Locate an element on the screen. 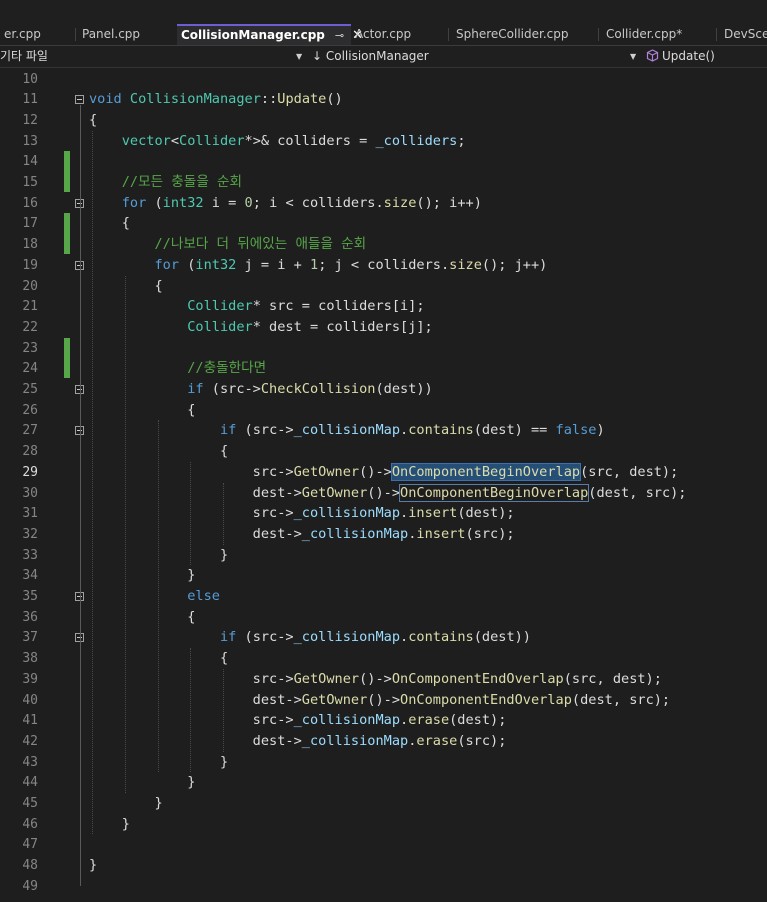  line-number: 43 is located at coordinates (30, 762).